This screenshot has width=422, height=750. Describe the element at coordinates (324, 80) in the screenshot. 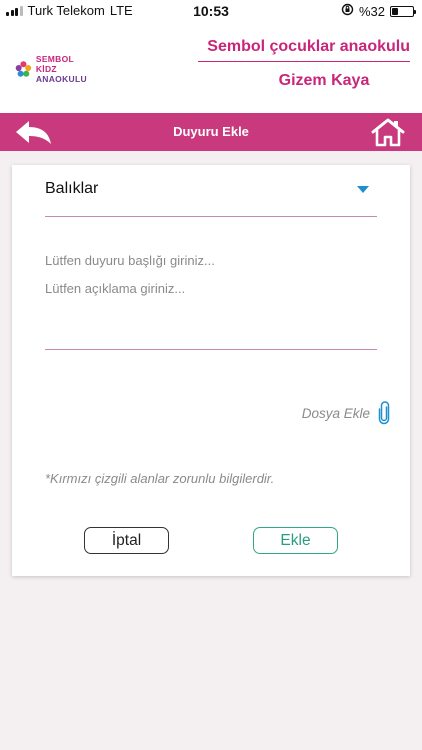

I see `user-name: Gizem Kaya` at that location.